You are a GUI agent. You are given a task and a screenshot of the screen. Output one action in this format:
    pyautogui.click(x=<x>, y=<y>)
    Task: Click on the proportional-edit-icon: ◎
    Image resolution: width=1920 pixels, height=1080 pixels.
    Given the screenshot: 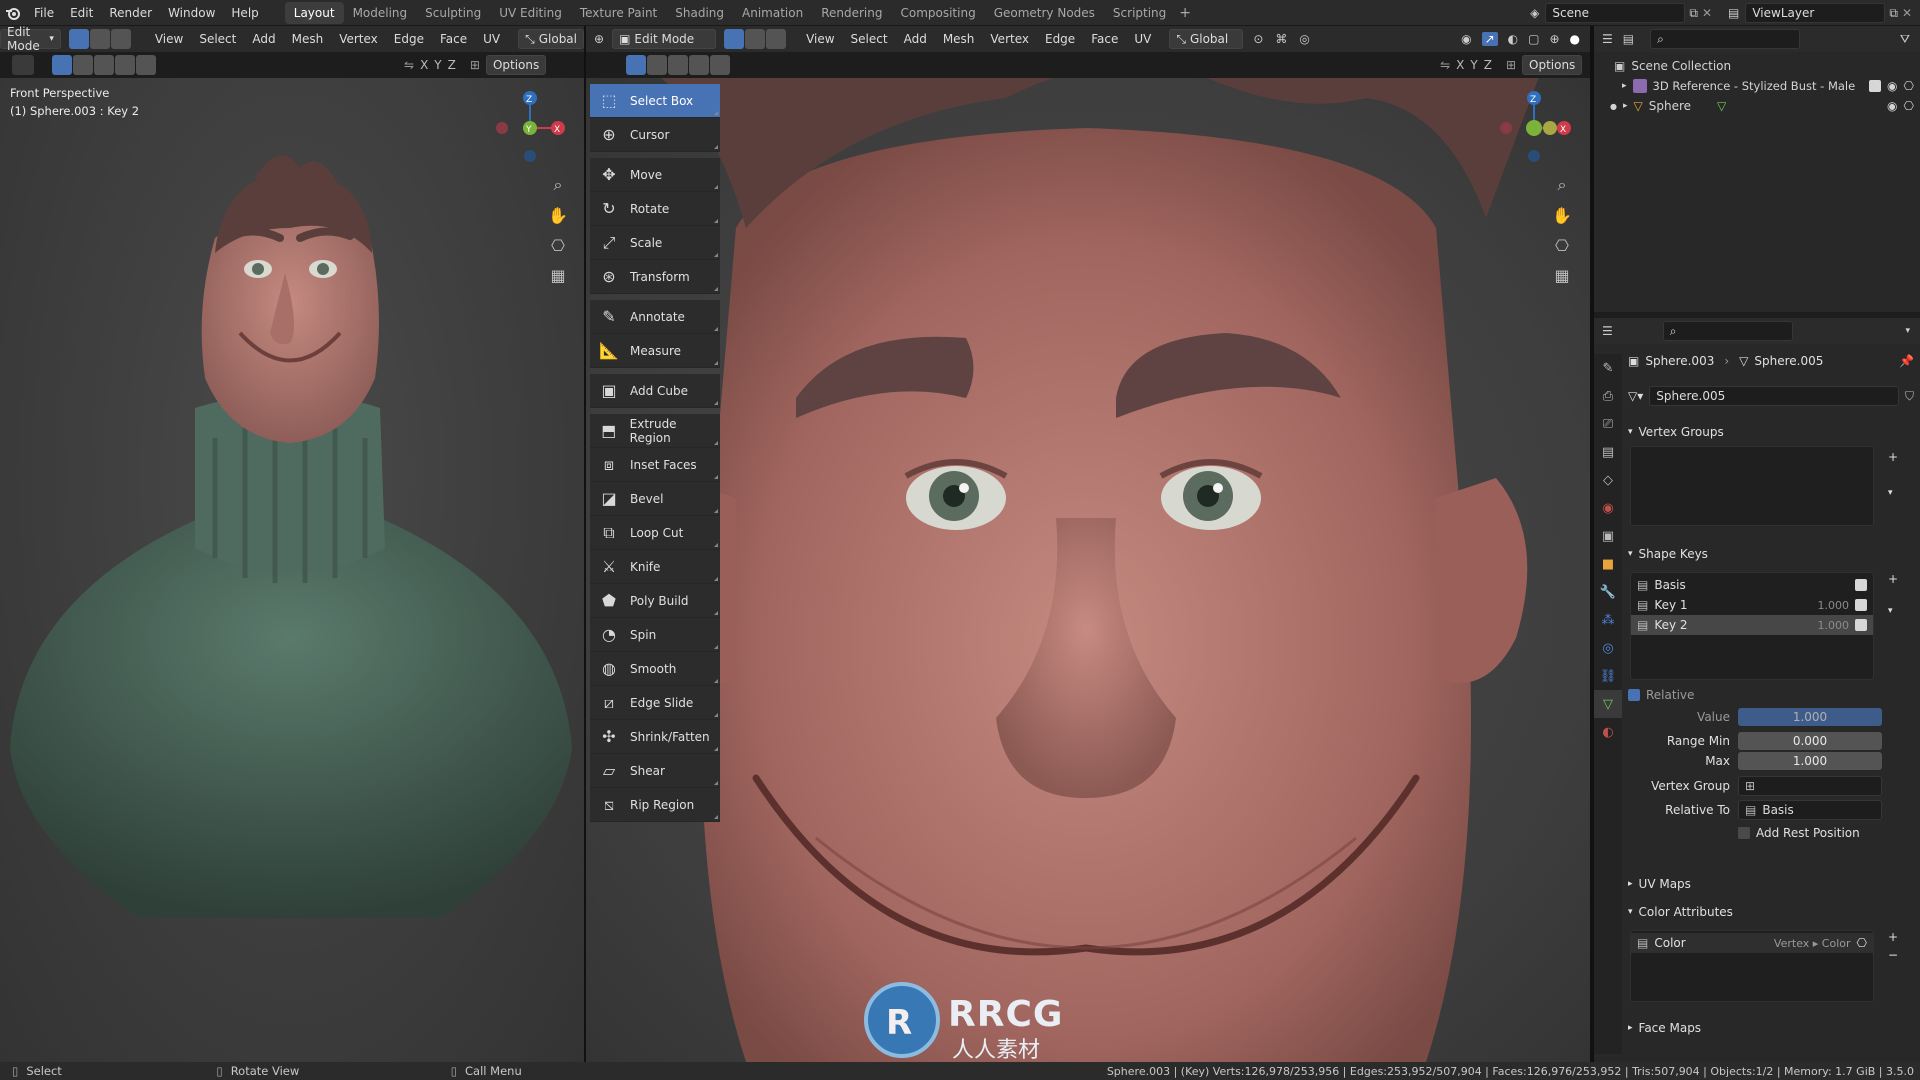 What is the action you would take?
    pyautogui.click(x=1304, y=39)
    